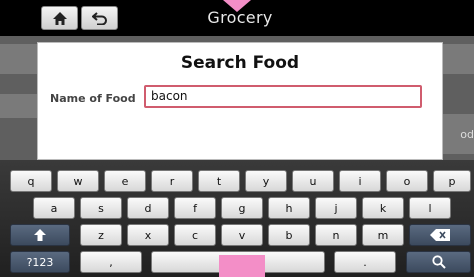  Describe the element at coordinates (383, 235) in the screenshot. I see `key-m: m` at that location.